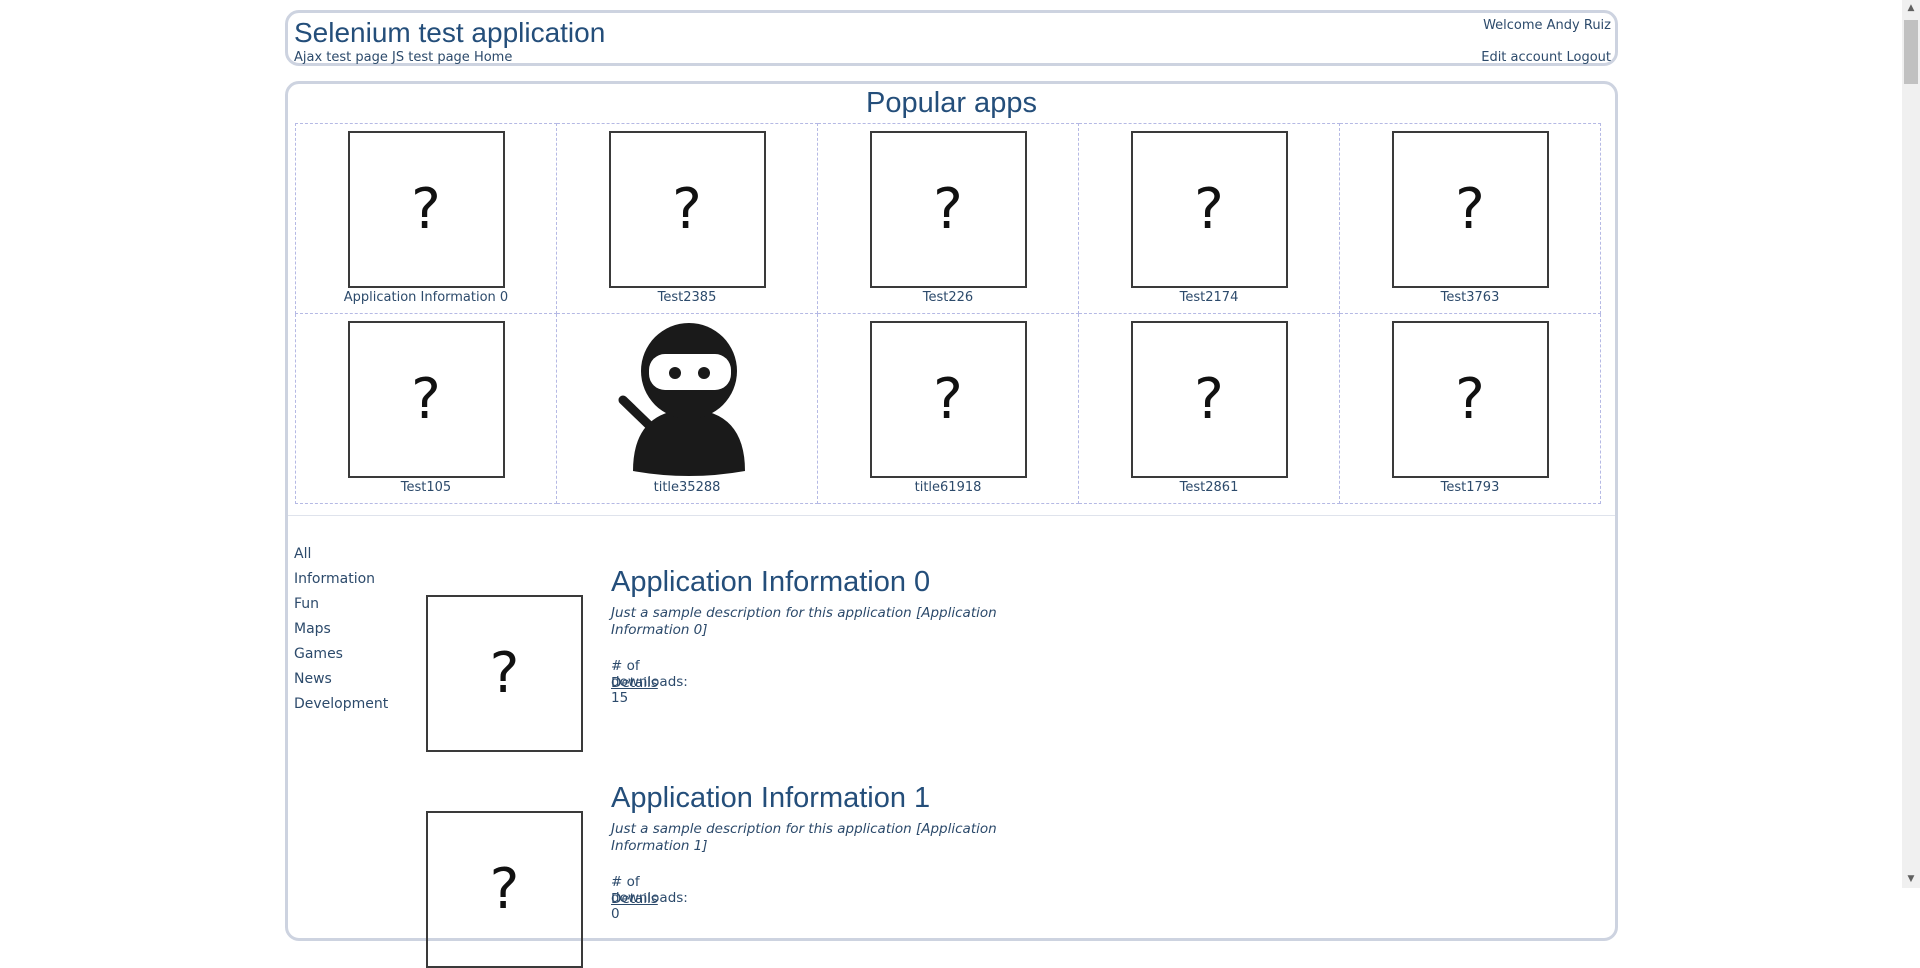  What do you see at coordinates (341, 604) in the screenshot?
I see `category-item: Fun` at bounding box center [341, 604].